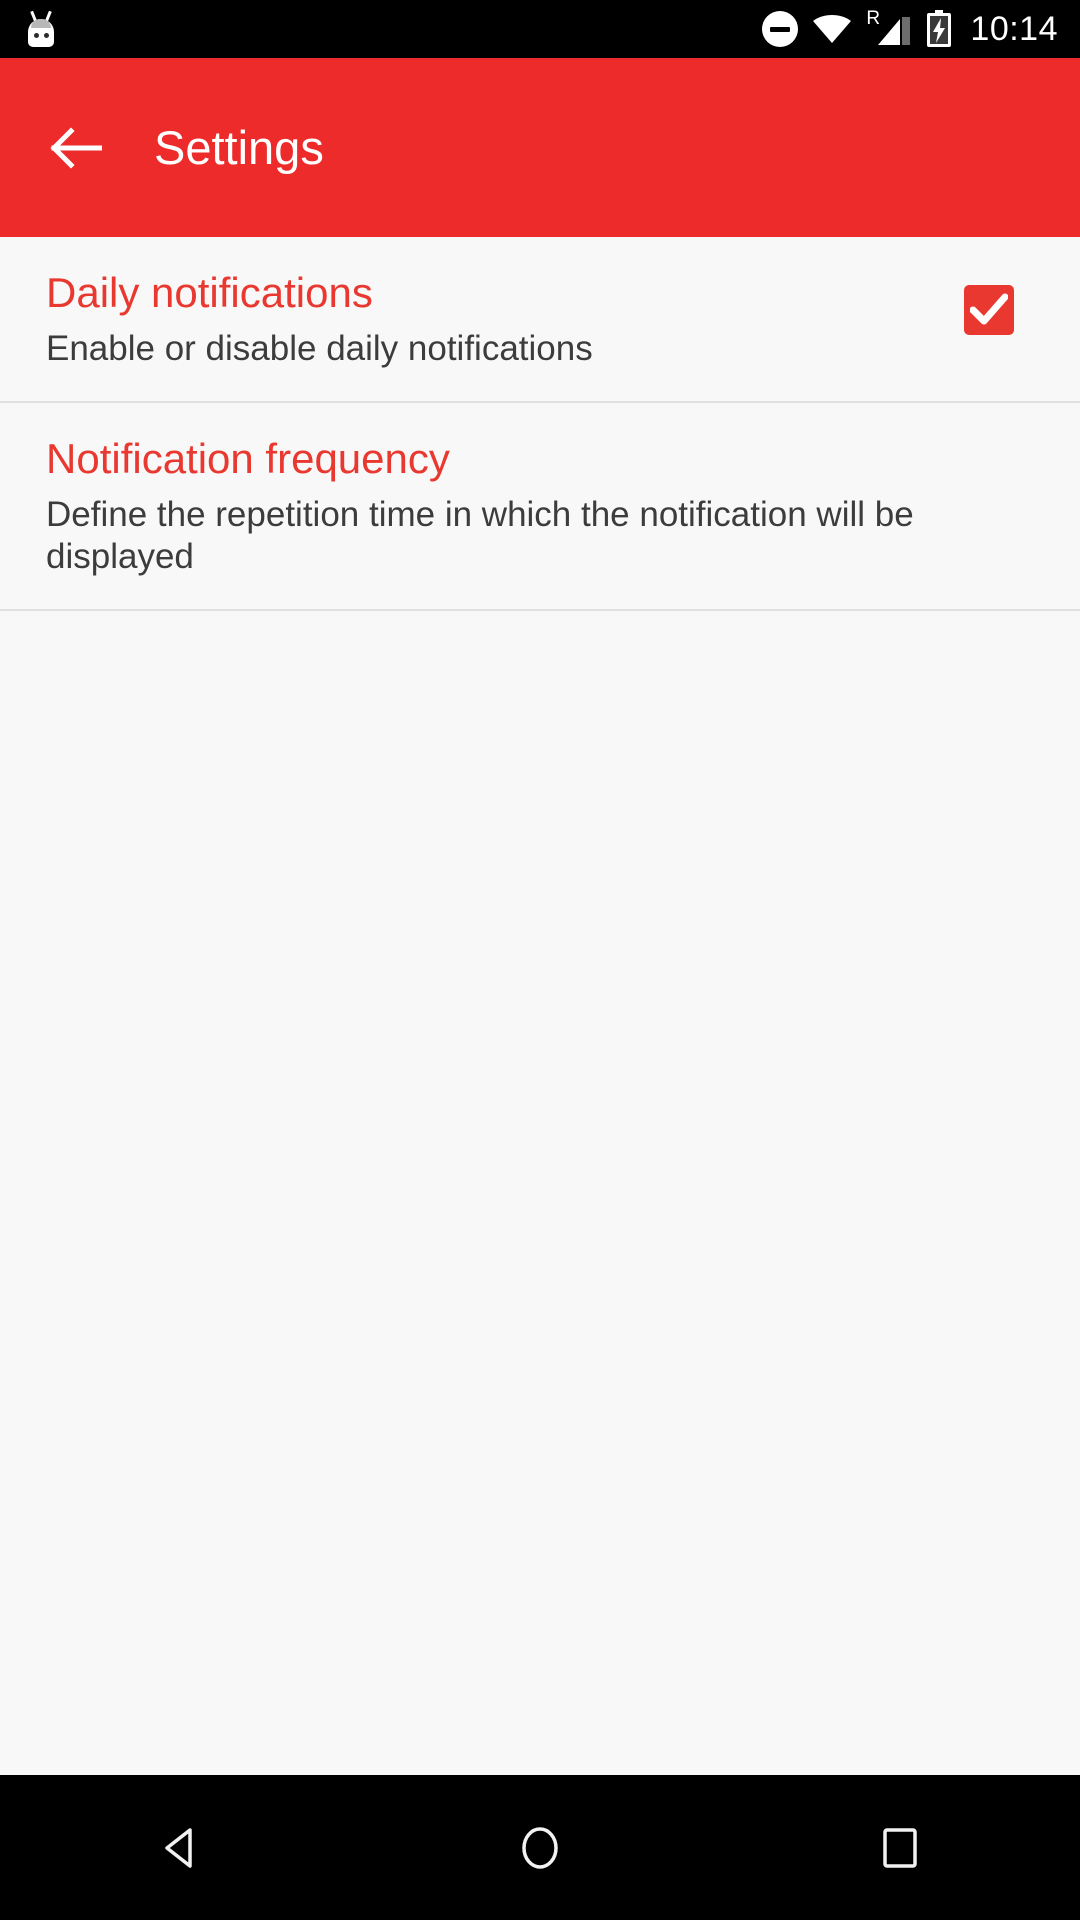  I want to click on navigation-bar, so click(540, 1847).